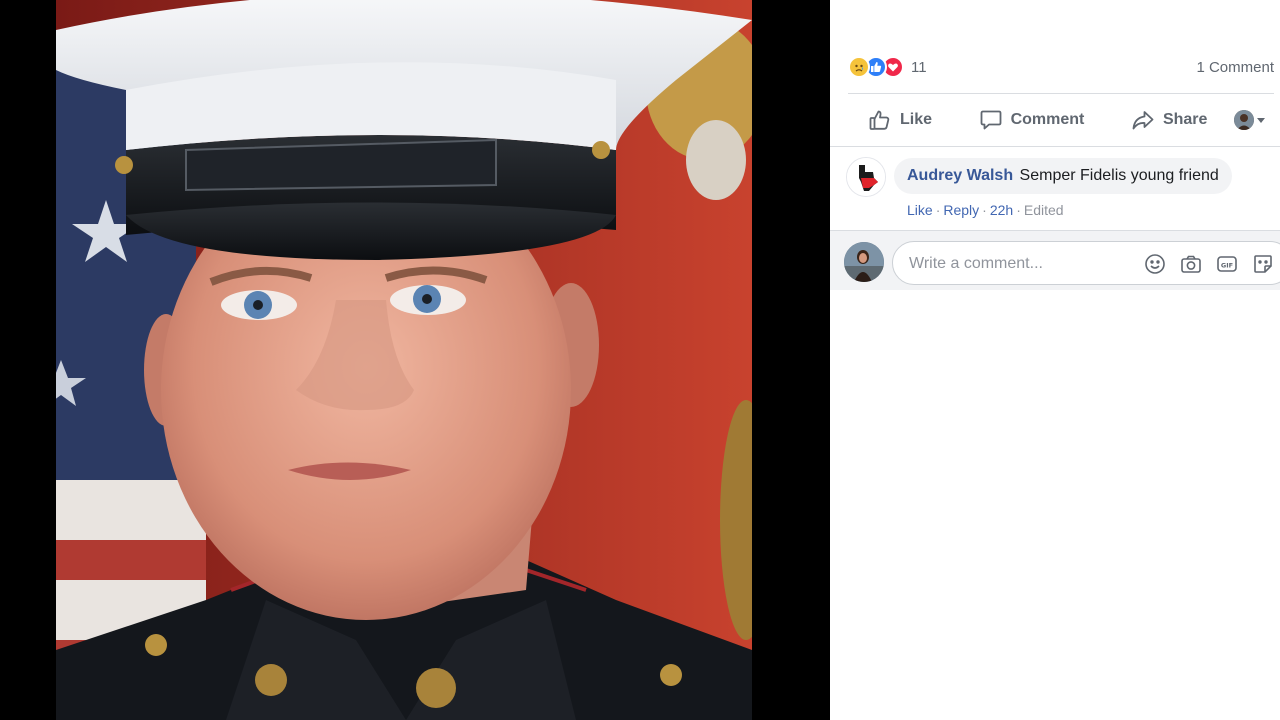 The width and height of the screenshot is (1280, 720). Describe the element at coordinates (859, 67) in the screenshot. I see `sad-reaction-icon` at that location.